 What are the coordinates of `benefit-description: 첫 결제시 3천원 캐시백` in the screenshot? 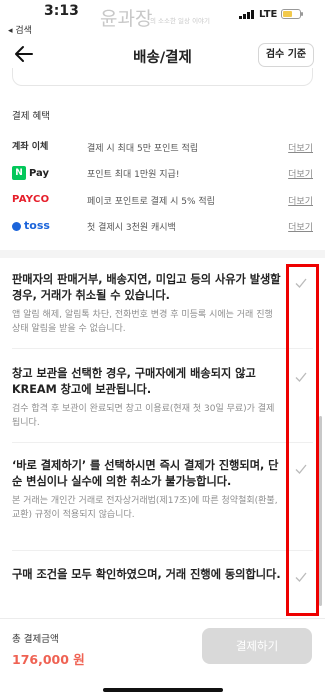 It's located at (131, 228).